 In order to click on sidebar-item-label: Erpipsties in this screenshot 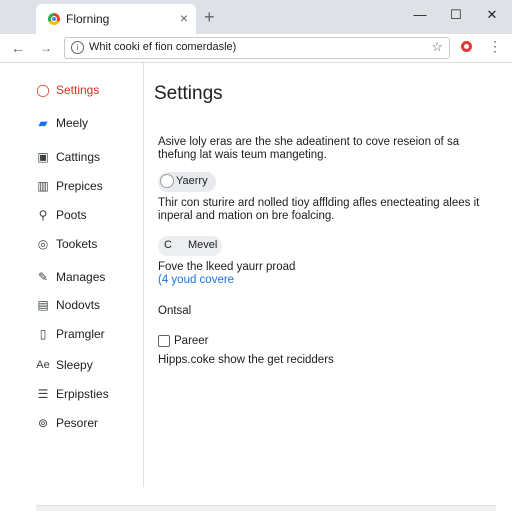, I will do `click(82, 394)`.